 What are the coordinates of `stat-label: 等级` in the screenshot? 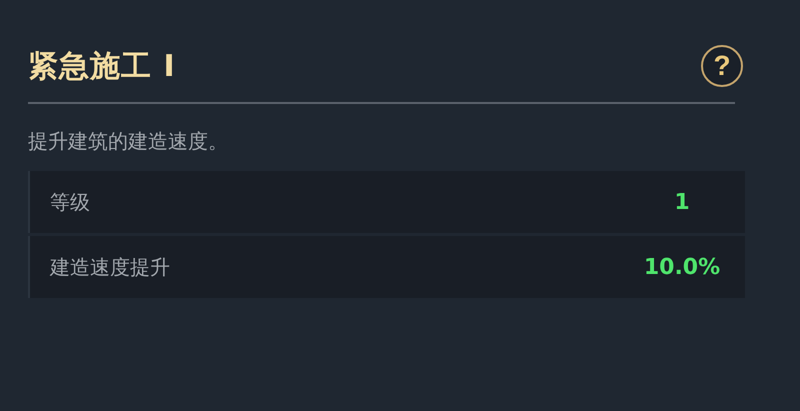 It's located at (70, 202).